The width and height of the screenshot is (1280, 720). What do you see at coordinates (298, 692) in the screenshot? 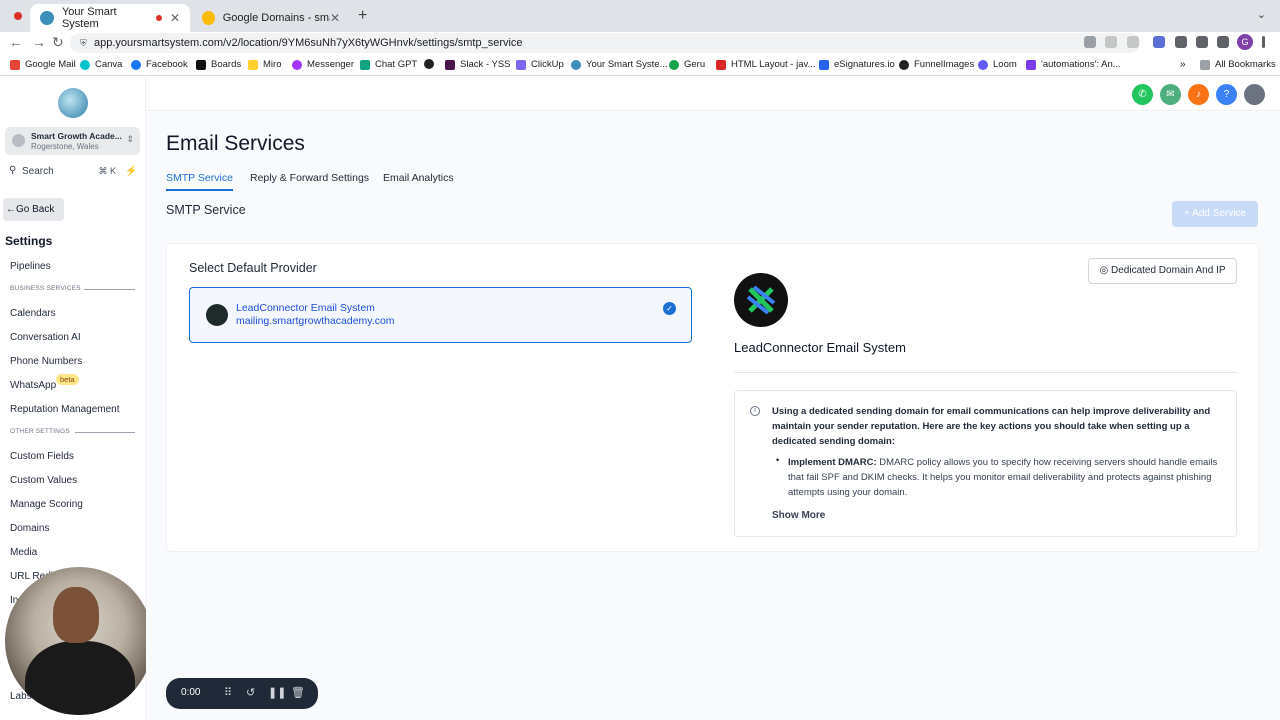
I see `trash-icon: 🗑` at bounding box center [298, 692].